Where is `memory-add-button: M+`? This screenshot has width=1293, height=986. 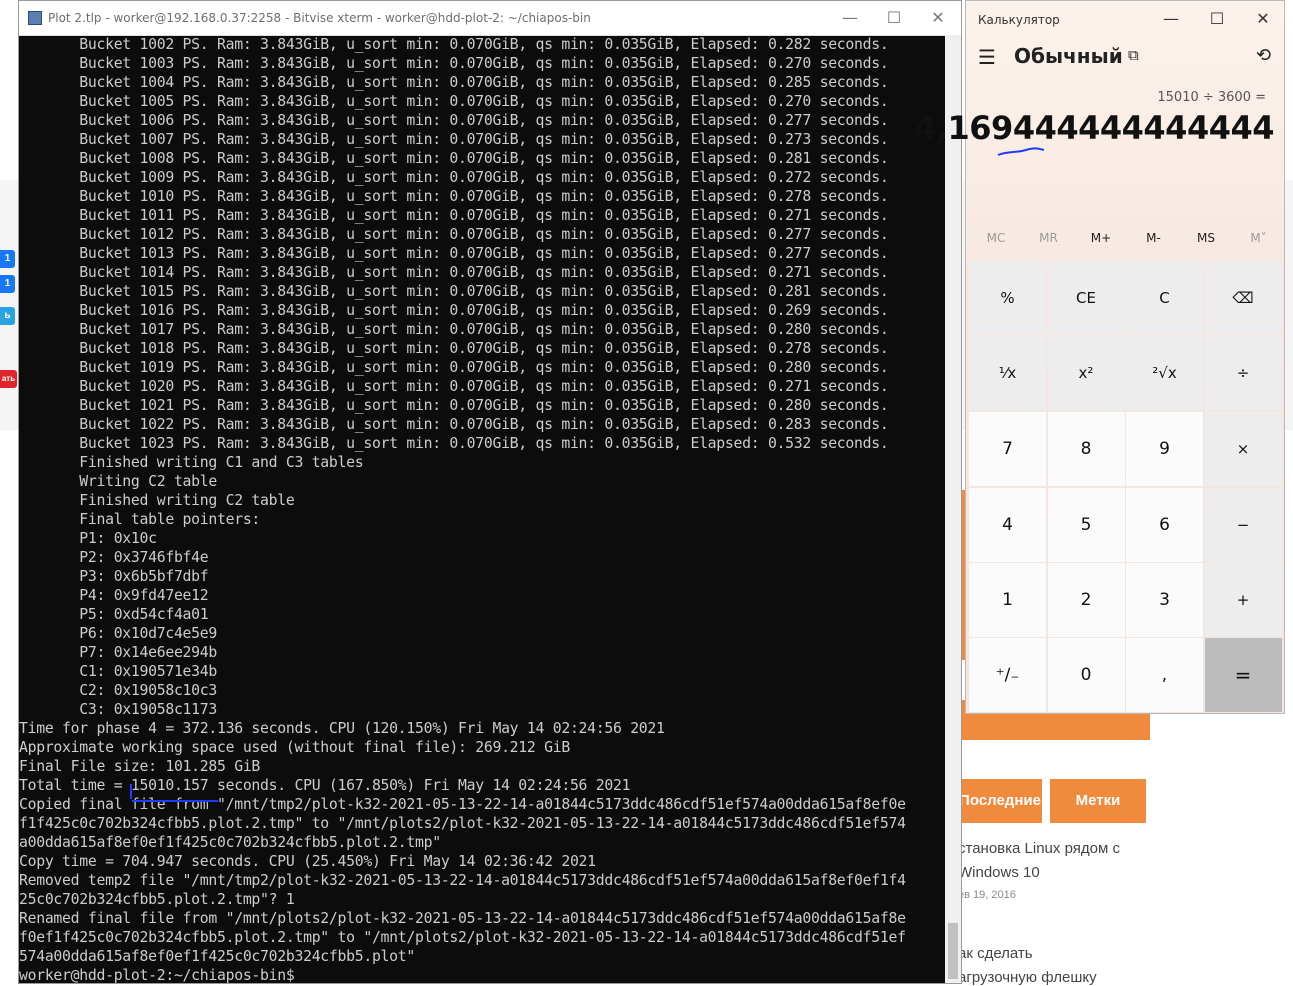 memory-add-button: M+ is located at coordinates (1101, 238).